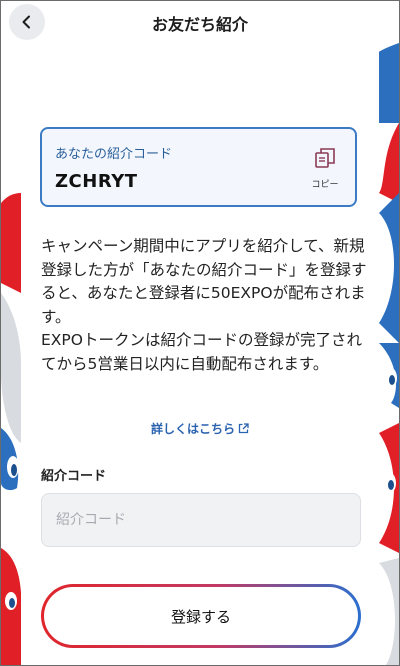  I want to click on register-button: 登録する, so click(201, 616).